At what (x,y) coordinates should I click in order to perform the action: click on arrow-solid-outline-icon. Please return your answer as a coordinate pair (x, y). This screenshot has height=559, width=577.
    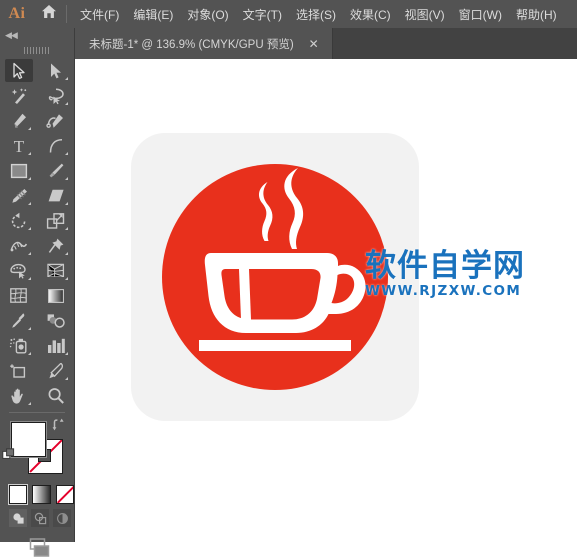
    Looking at the image, I should click on (19, 71).